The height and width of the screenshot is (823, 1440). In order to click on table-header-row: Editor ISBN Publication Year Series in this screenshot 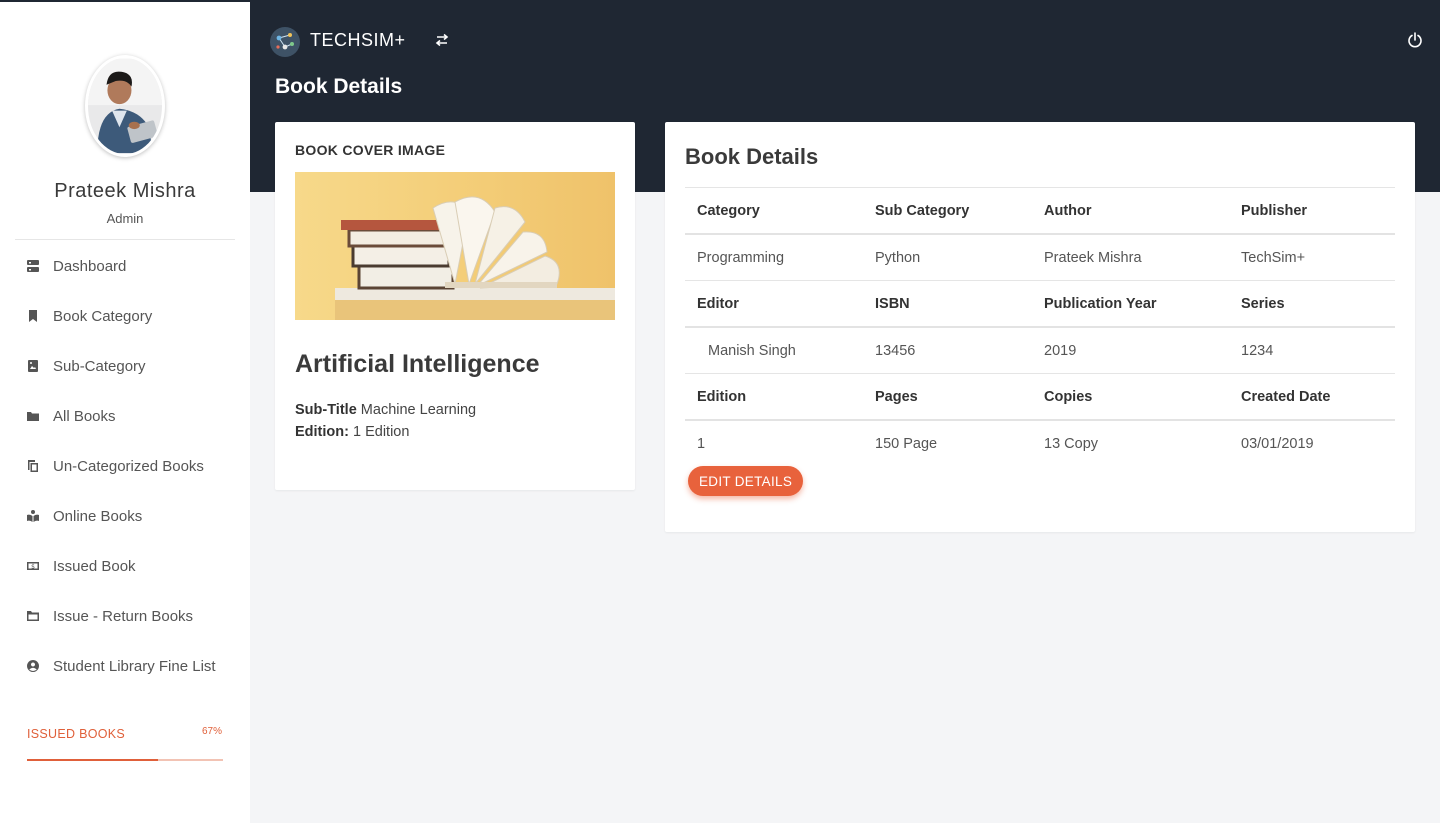, I will do `click(1040, 304)`.